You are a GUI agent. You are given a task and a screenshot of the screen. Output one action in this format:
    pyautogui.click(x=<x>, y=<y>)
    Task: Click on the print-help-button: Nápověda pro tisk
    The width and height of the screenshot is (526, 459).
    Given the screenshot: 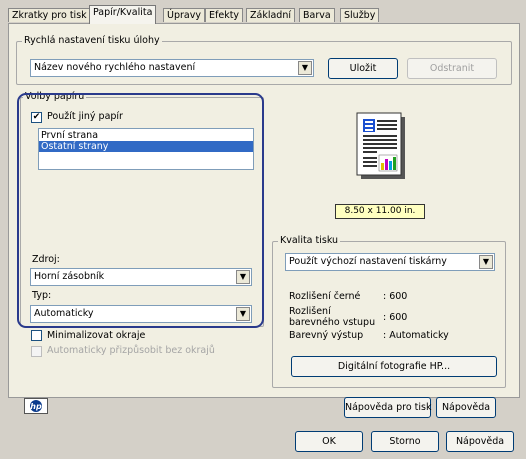 What is the action you would take?
    pyautogui.click(x=387, y=407)
    